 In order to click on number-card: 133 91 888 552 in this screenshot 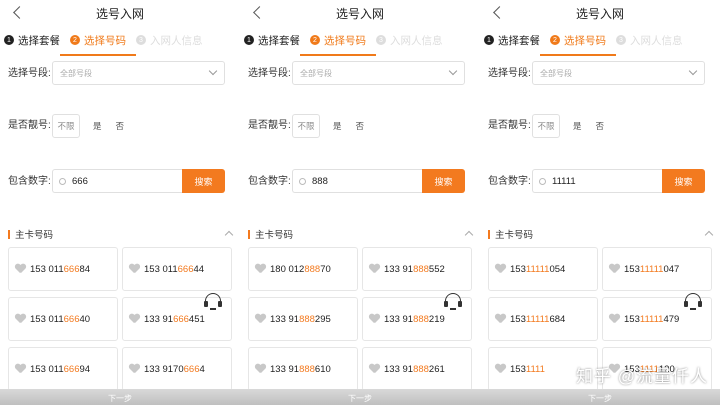, I will do `click(417, 269)`.